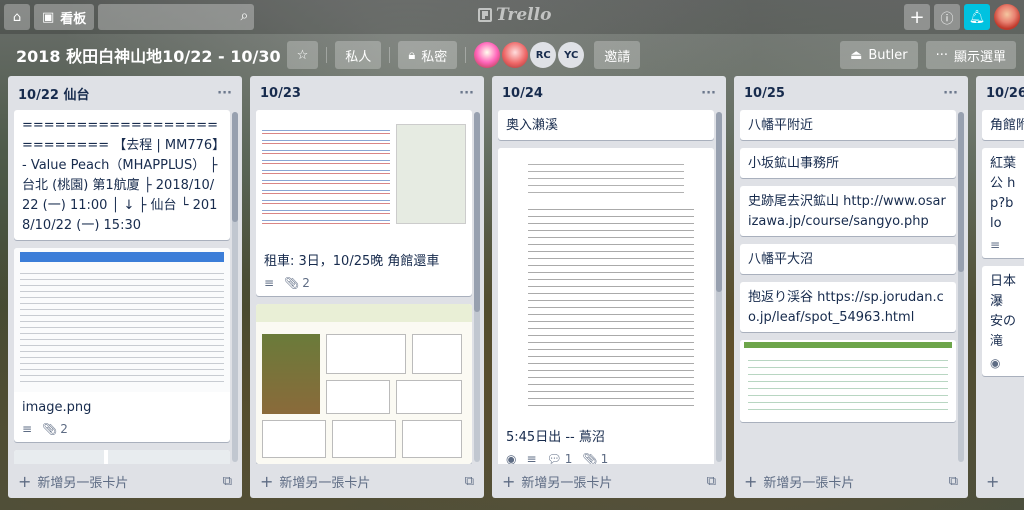  Describe the element at coordinates (53, 93) in the screenshot. I see `list-title: 10/22 仙台` at that location.